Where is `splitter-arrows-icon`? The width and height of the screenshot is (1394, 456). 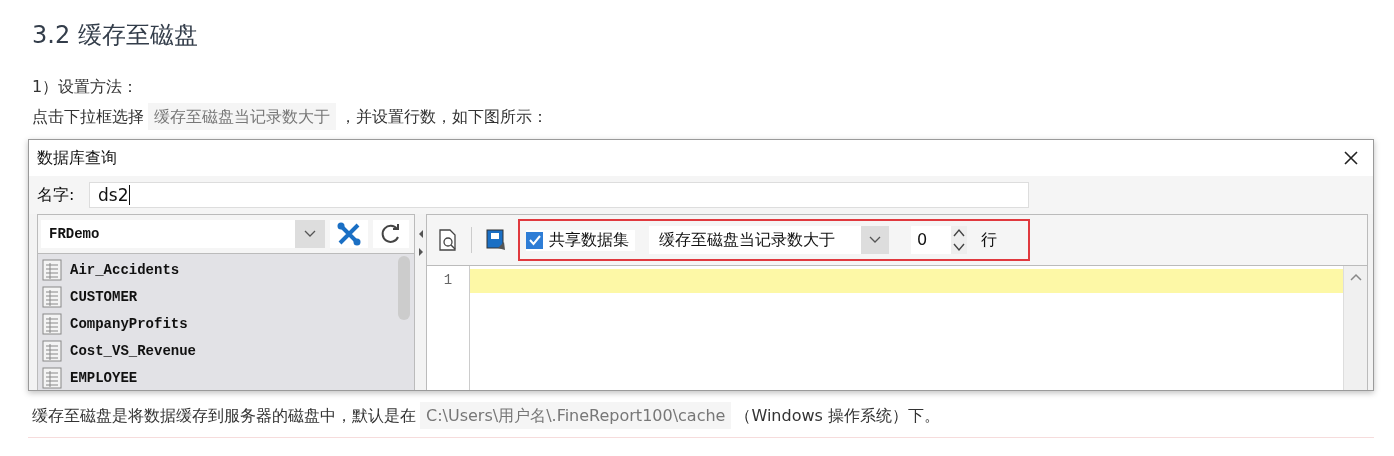
splitter-arrows-icon is located at coordinates (421, 243).